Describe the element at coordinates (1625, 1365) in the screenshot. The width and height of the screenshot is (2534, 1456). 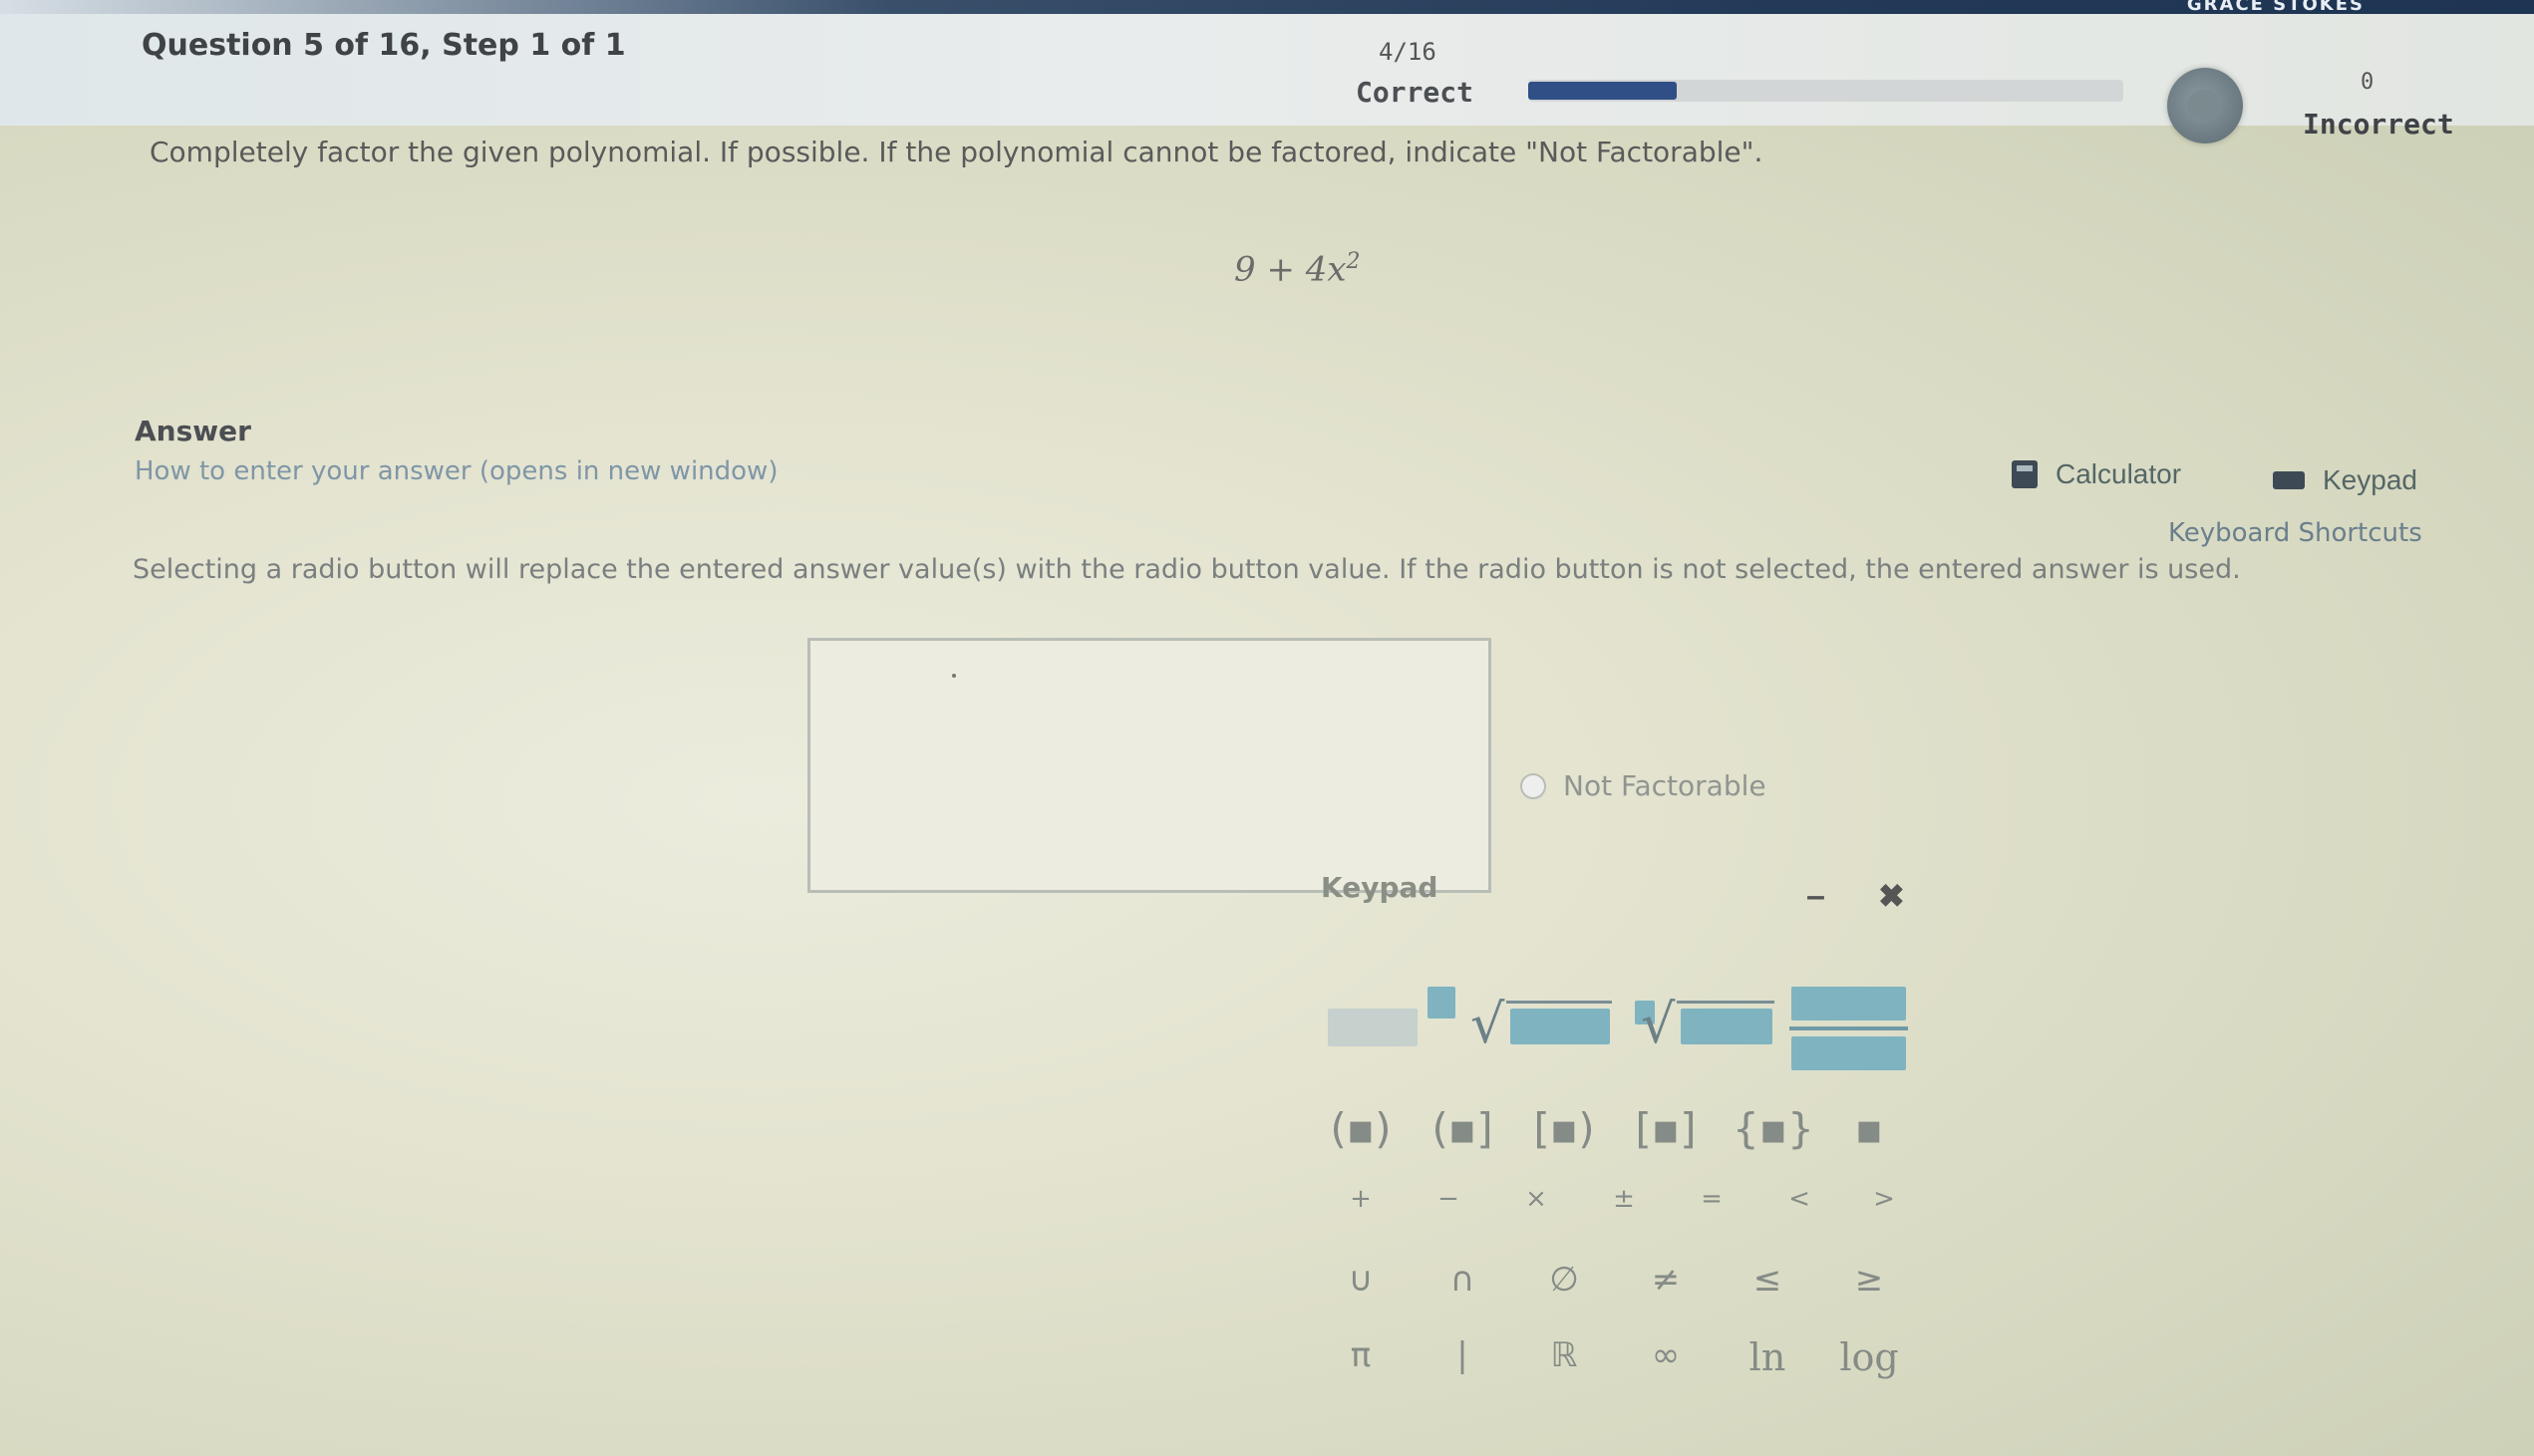
I see `keypad-row-constants: π | ℝ ∞ ln log` at that location.